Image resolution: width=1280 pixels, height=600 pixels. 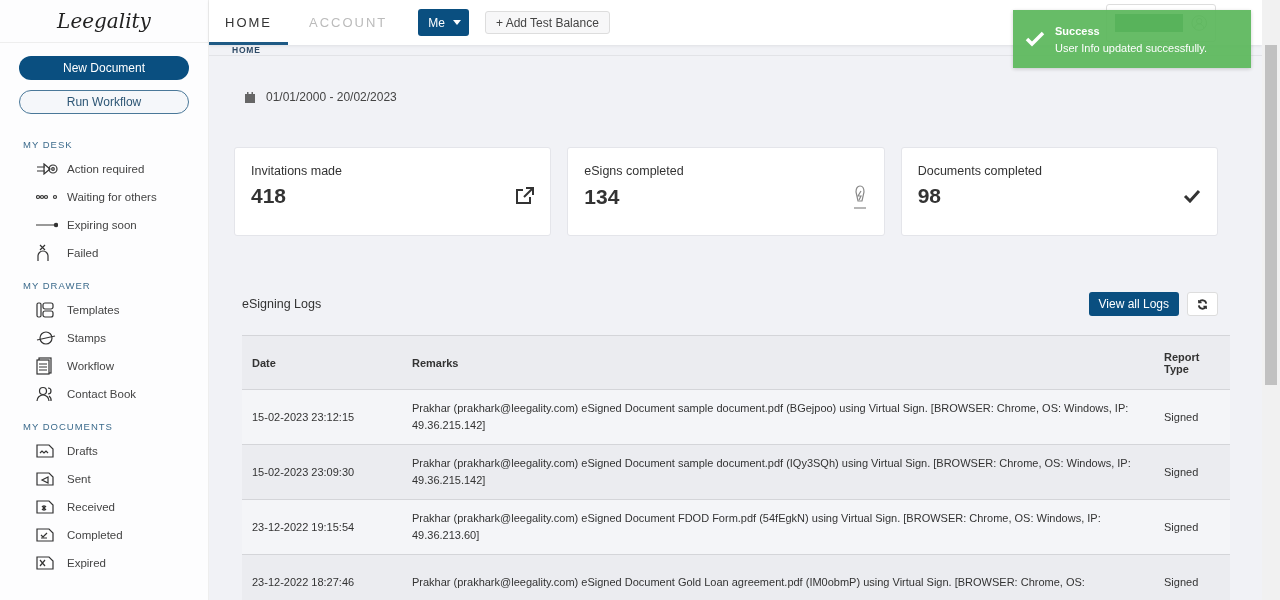 What do you see at coordinates (91, 366) in the screenshot?
I see `sidebar-item: Workflow` at bounding box center [91, 366].